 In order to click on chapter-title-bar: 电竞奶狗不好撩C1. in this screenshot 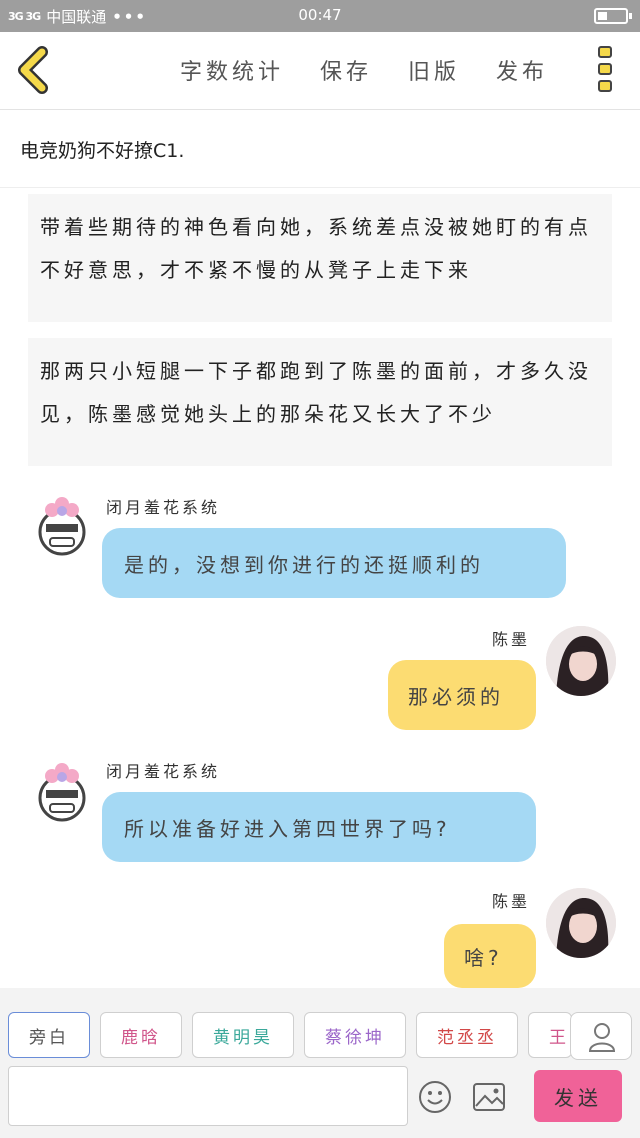, I will do `click(320, 149)`.